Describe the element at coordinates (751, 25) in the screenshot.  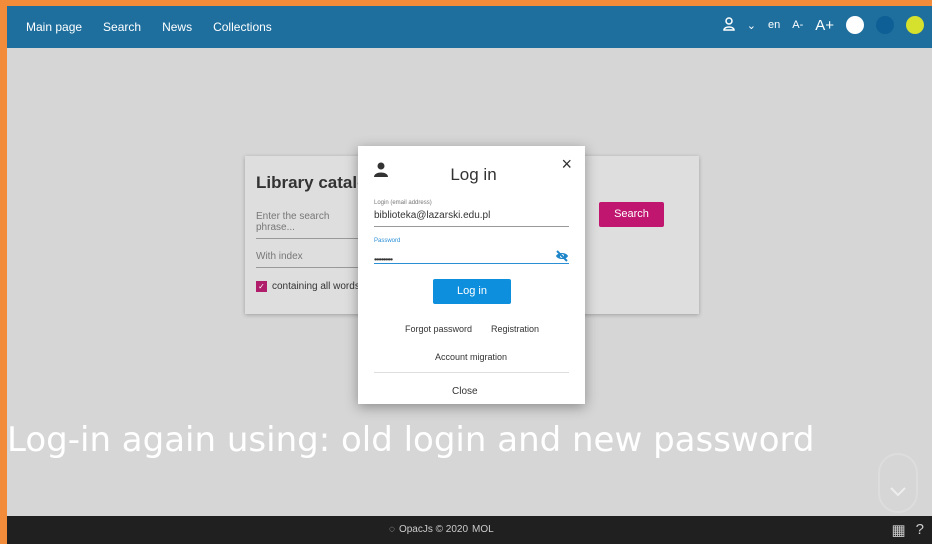
I see `chevron-down-icon: ⌄` at that location.